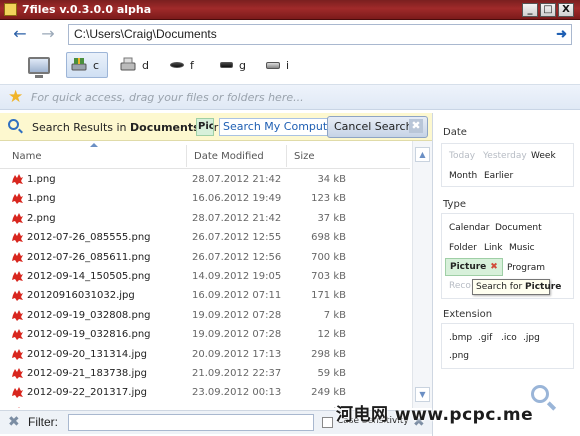 The height and width of the screenshot is (436, 580). Describe the element at coordinates (561, 34) in the screenshot. I see `go-arrow-icon: ➜` at that location.